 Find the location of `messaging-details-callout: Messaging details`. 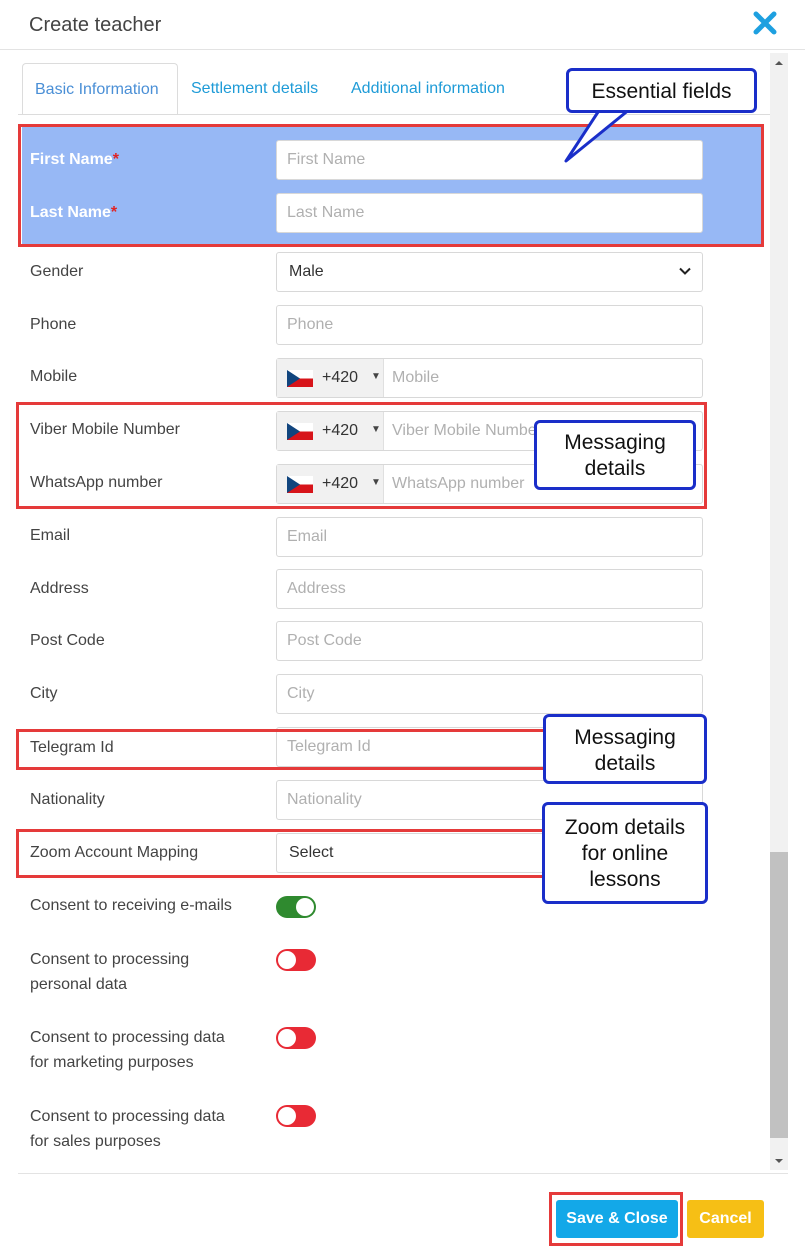

messaging-details-callout: Messaging details is located at coordinates (615, 455).